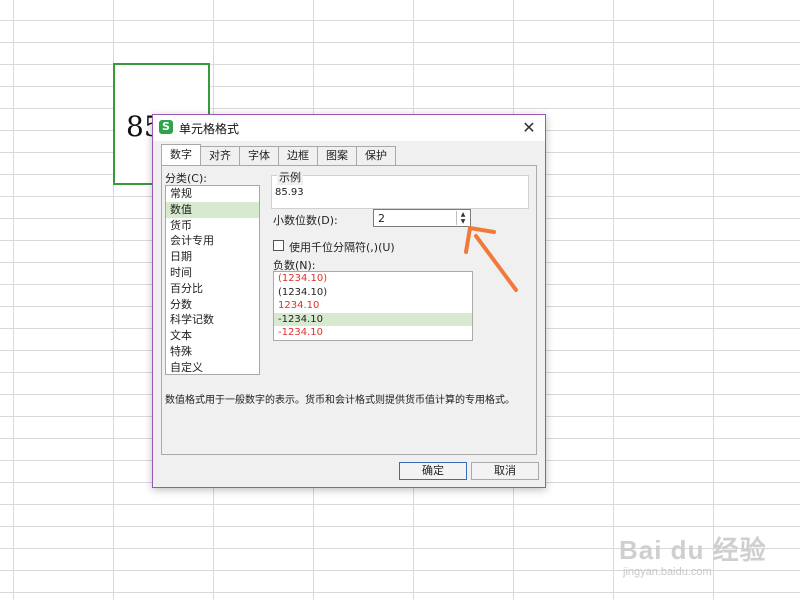  I want to click on baidu-watermark: Bai du 经验 jingyan.baidu.com, so click(703, 556).